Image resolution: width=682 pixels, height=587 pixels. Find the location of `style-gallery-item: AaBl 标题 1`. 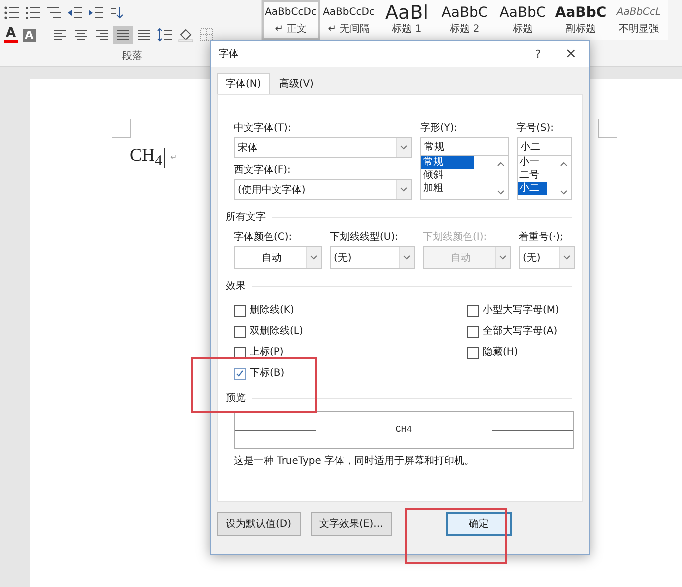

style-gallery-item: AaBl 标题 1 is located at coordinates (407, 20).